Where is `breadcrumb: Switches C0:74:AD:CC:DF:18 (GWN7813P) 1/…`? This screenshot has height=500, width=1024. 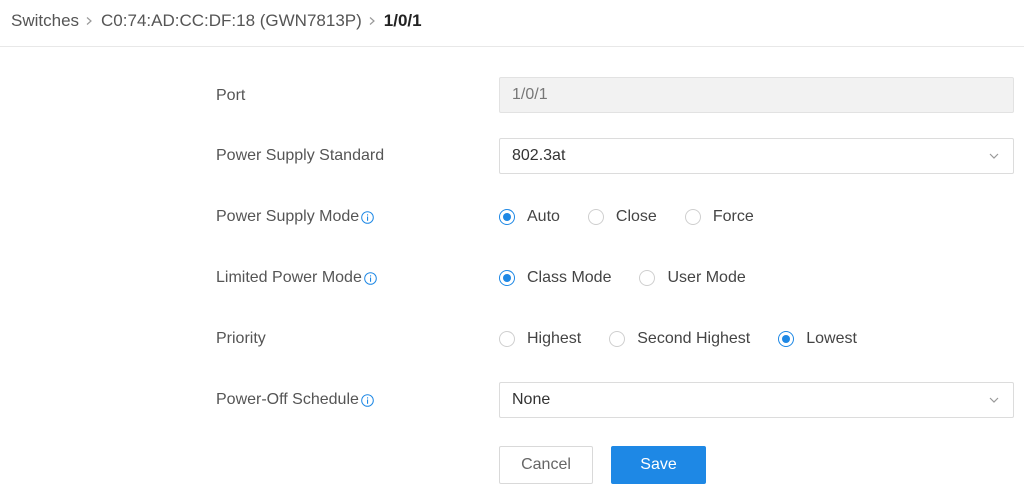 breadcrumb: Switches C0:74:AD:CC:DF:18 (GWN7813P) 1/… is located at coordinates (216, 21).